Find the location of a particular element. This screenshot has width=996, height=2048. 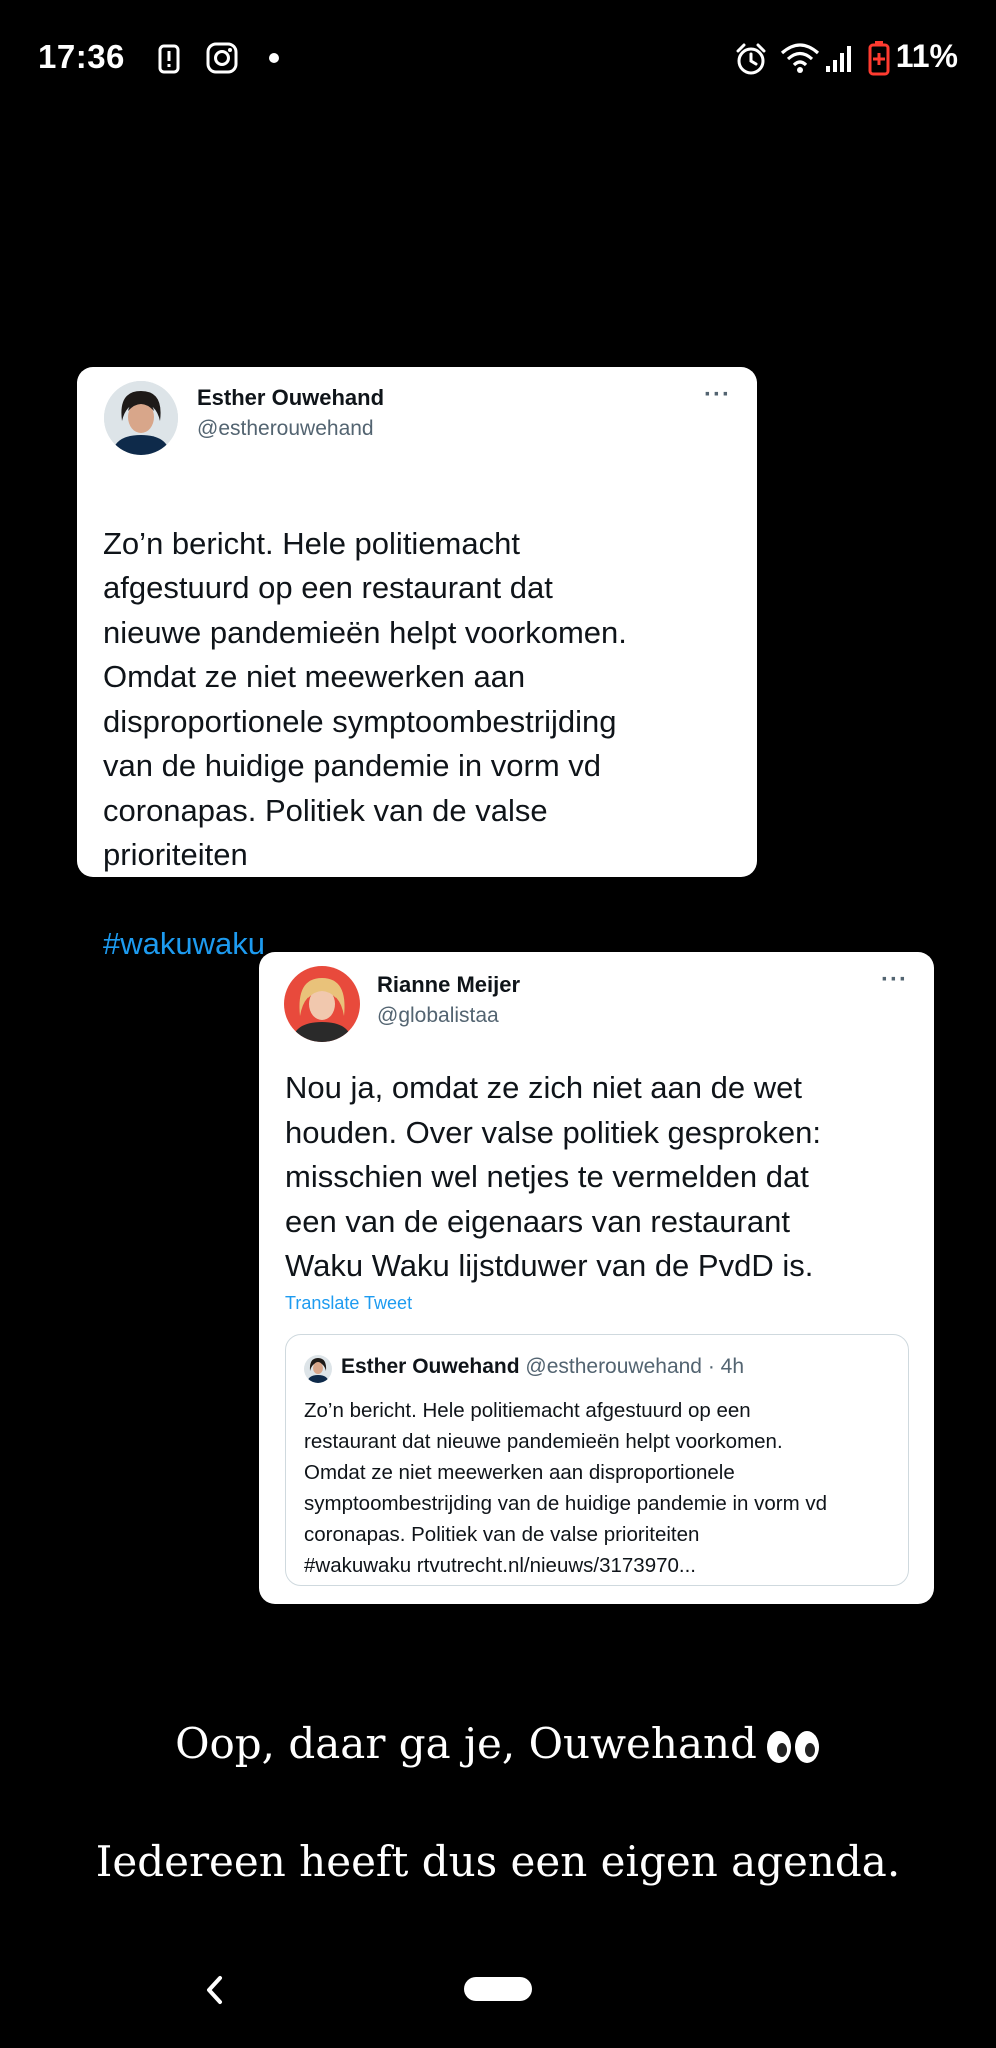

alarm-icon is located at coordinates (751, 59).